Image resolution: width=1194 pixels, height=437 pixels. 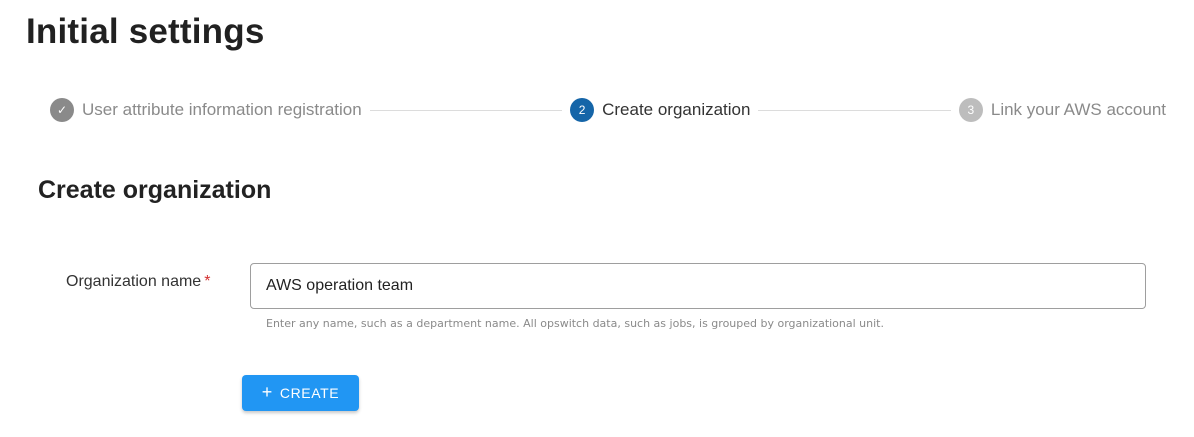 I want to click on organization-name-label: Organization name *, so click(x=141, y=282).